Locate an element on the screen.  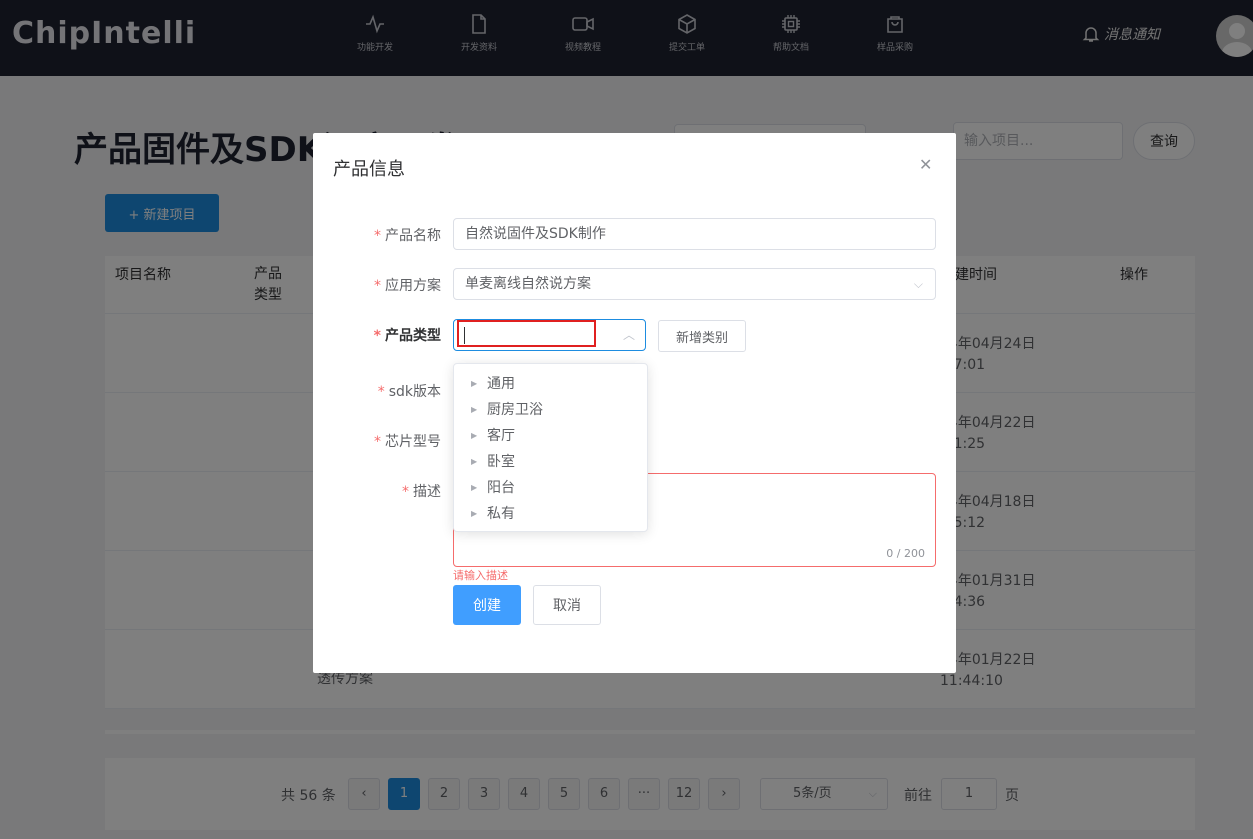
solution-select: 单麦离线自然说方案 ⌵ is located at coordinates (694, 284).